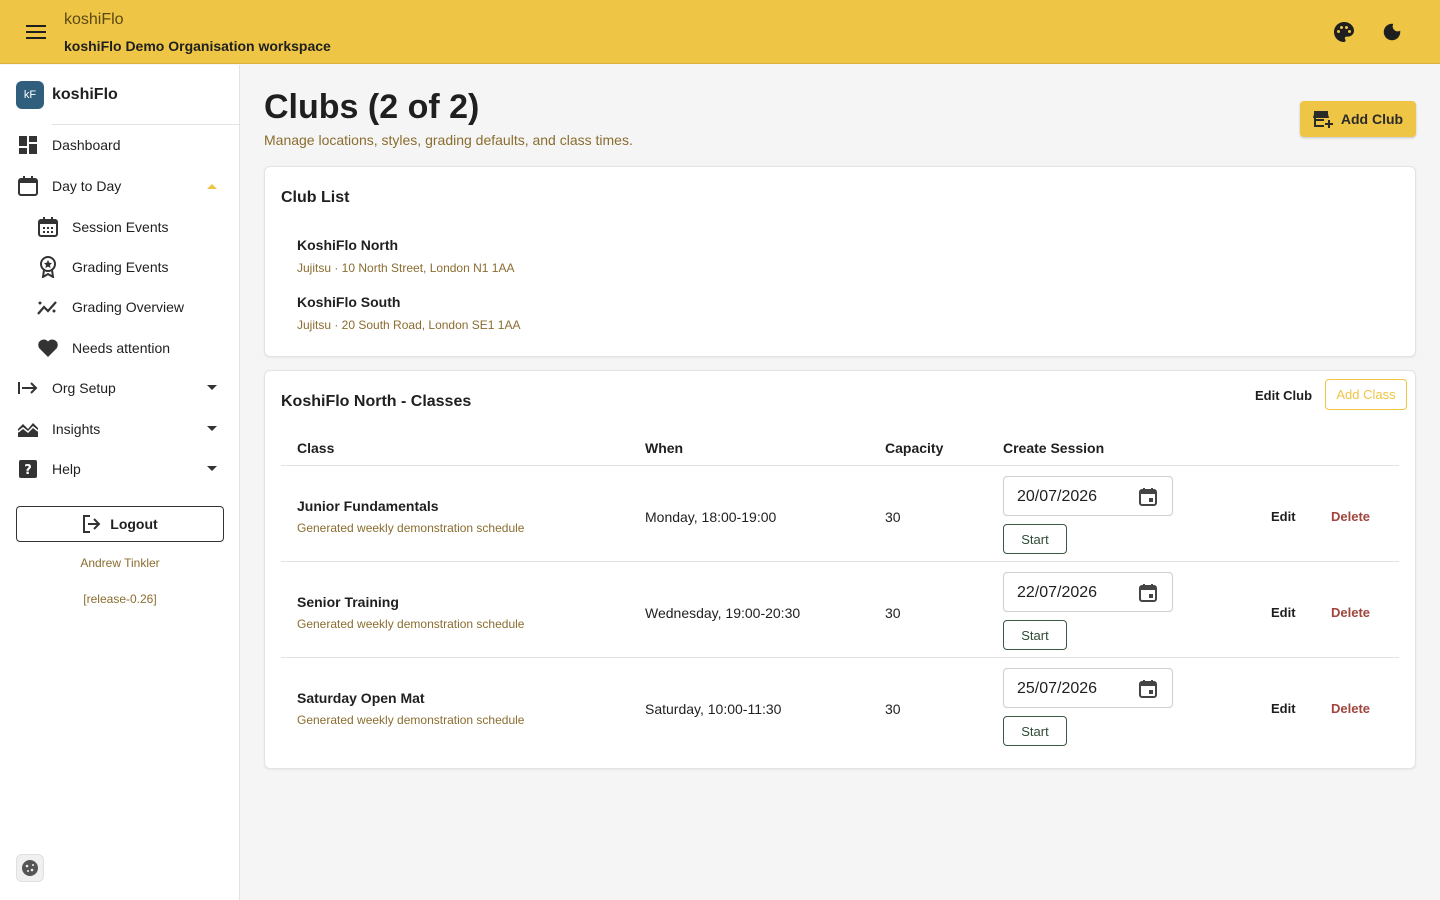 The image size is (1440, 900). I want to click on sidebar-item-label: Session Events, so click(120, 227).